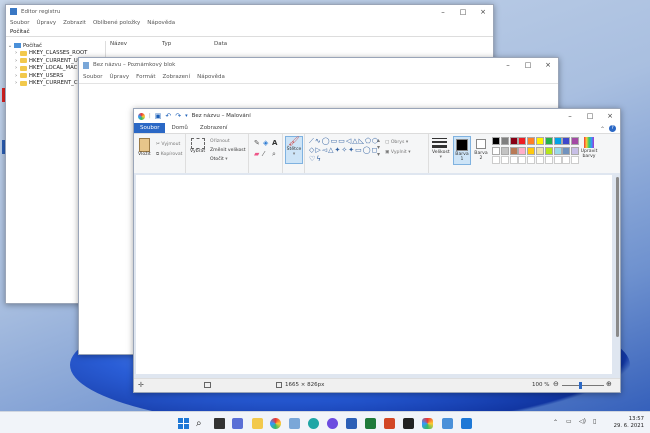  Describe the element at coordinates (427, 423) in the screenshot. I see `paint-taskbar-icon` at that location.